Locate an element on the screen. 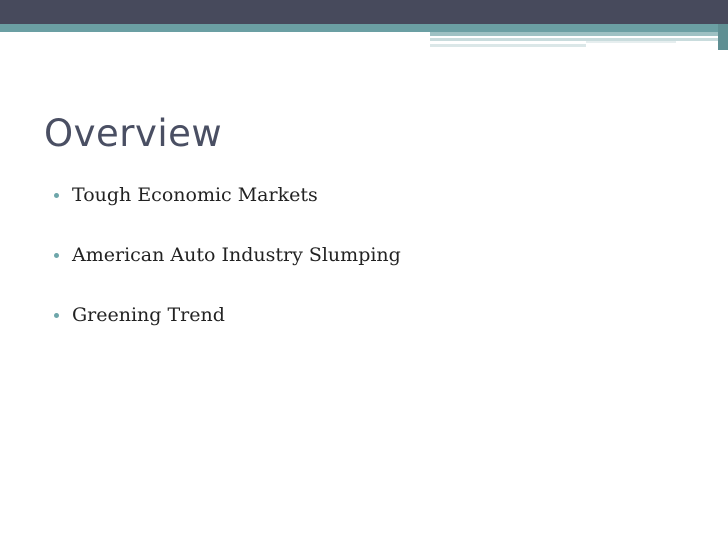  bullet-text: American Auto Industry Slumping is located at coordinates (236, 255).